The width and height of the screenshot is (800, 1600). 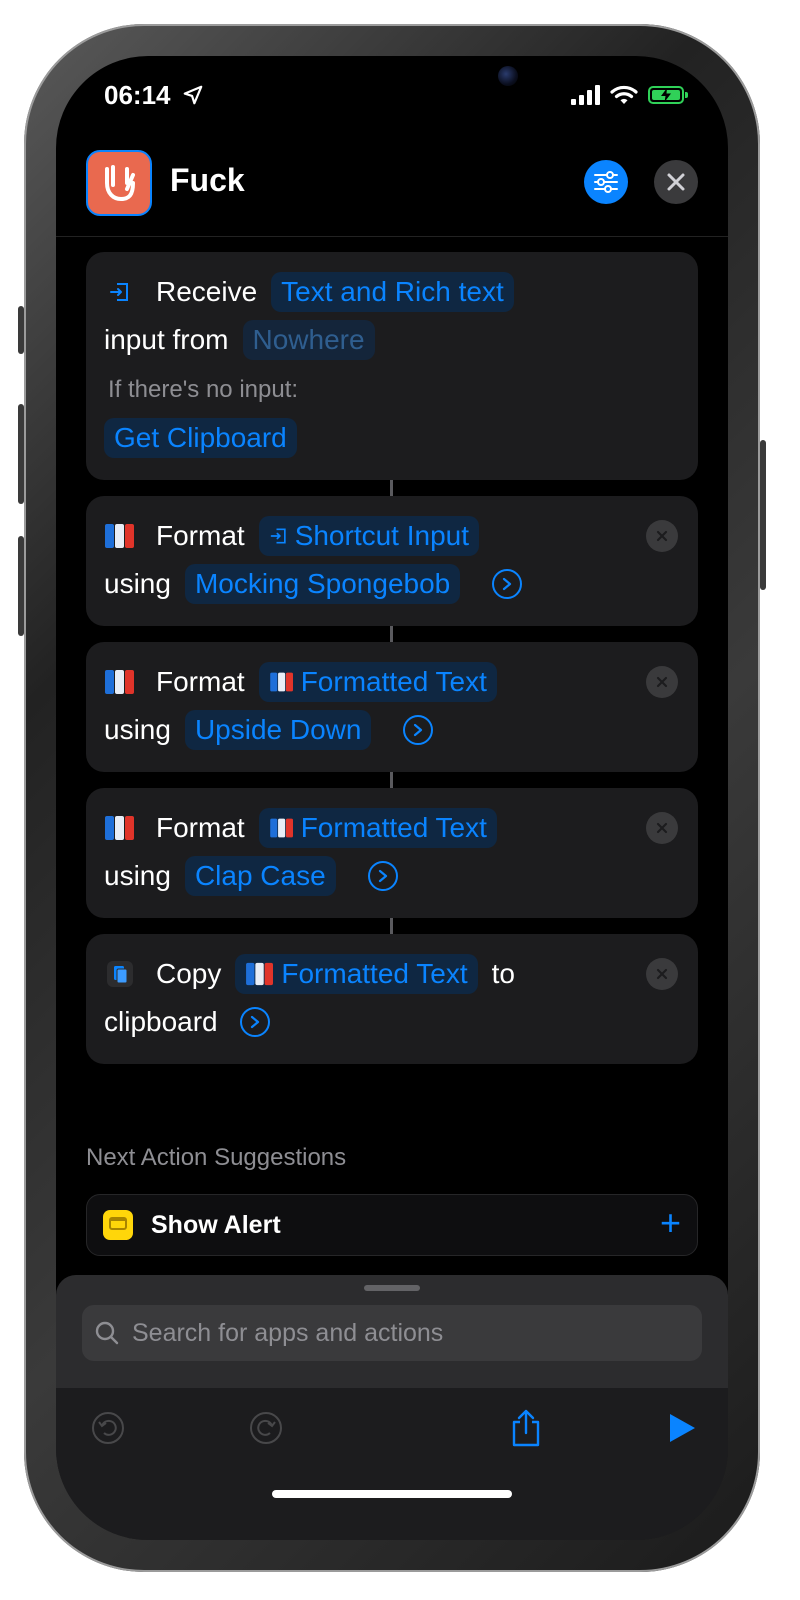 What do you see at coordinates (624, 94) in the screenshot?
I see `wifi-icon` at bounding box center [624, 94].